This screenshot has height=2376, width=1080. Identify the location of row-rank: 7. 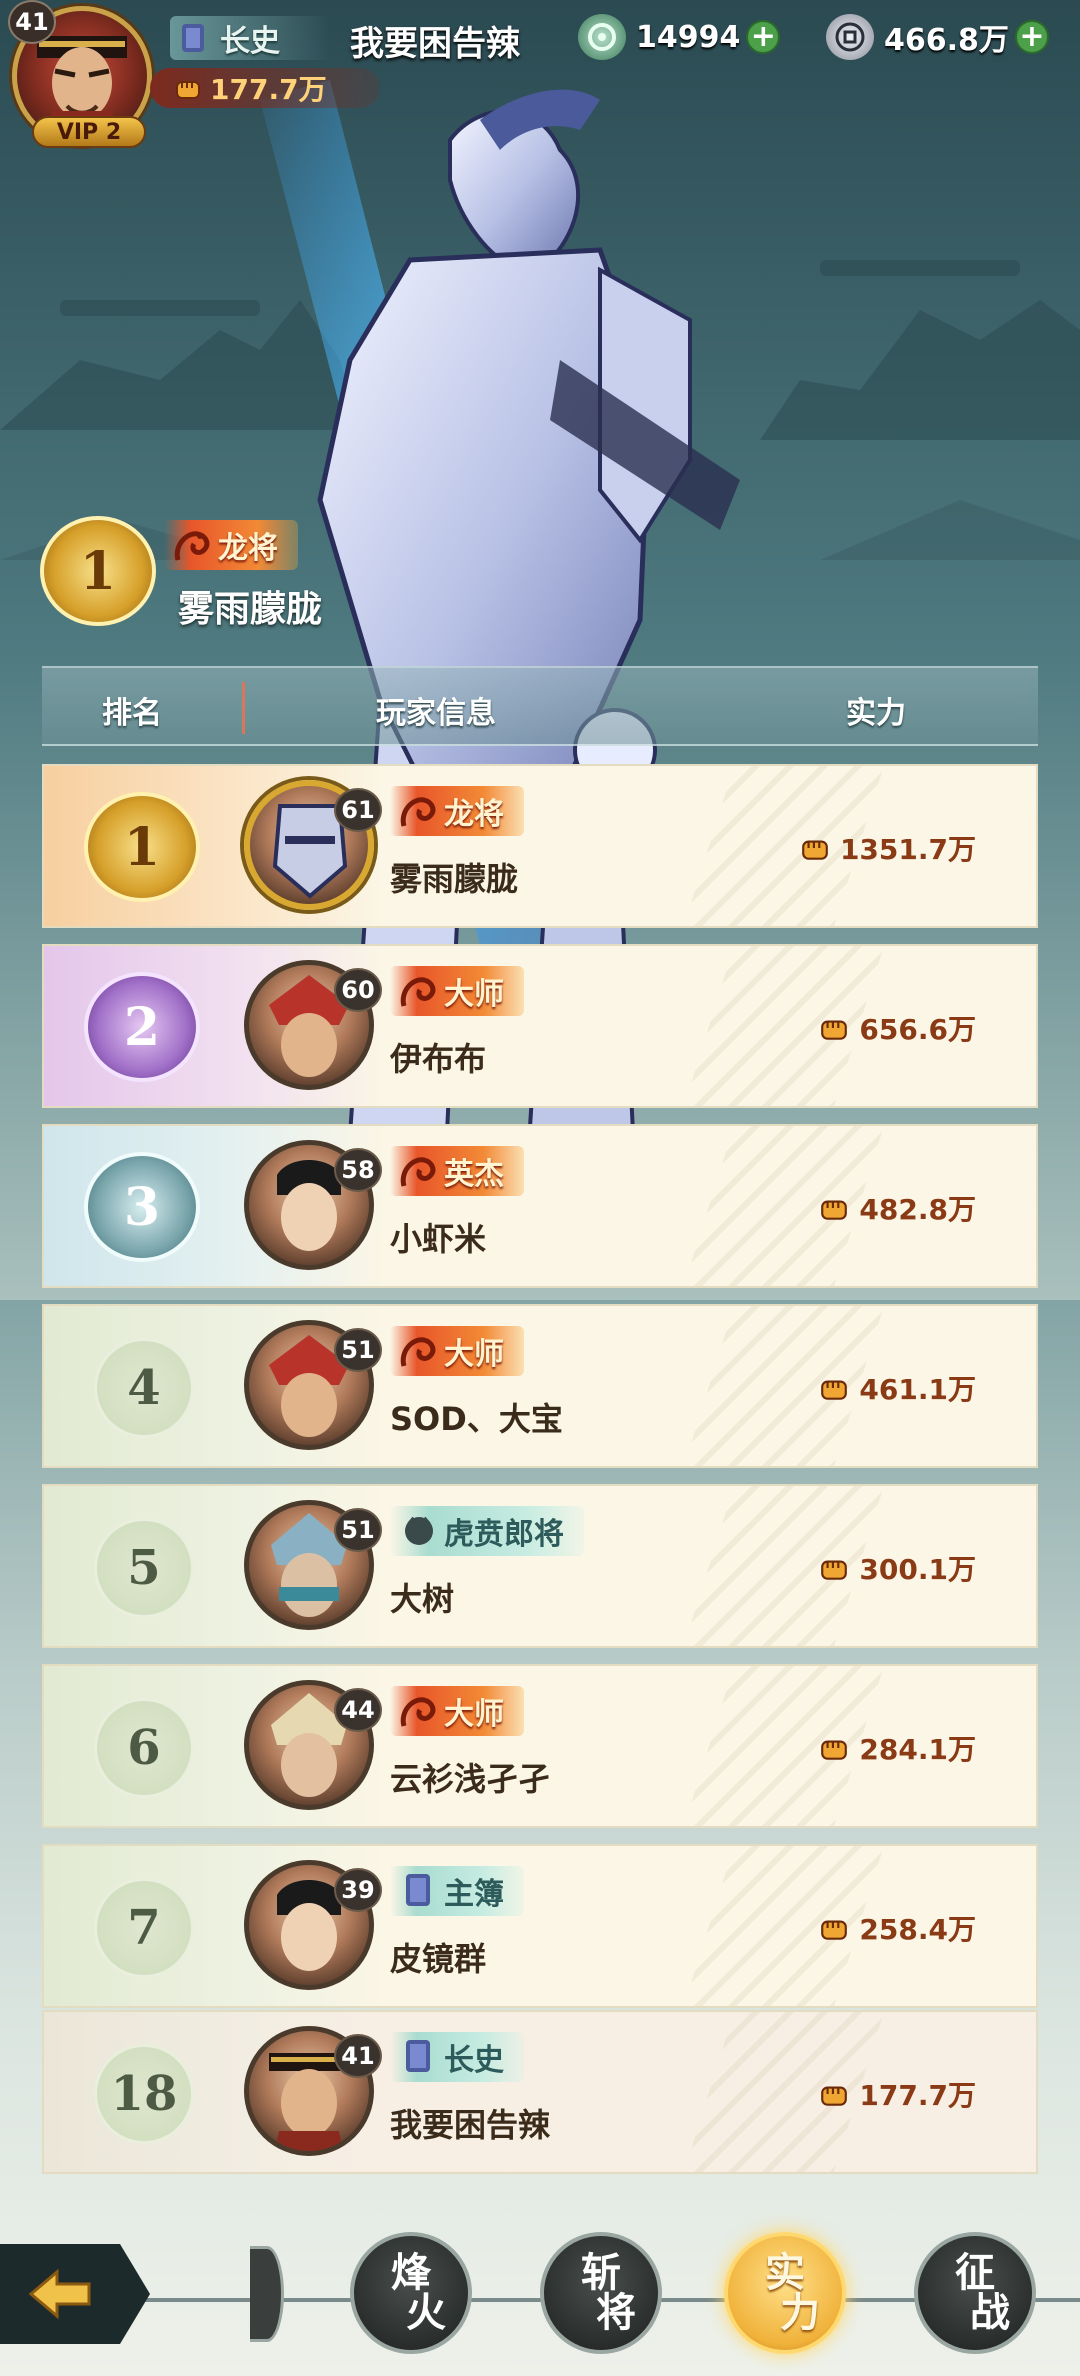
(144, 1928).